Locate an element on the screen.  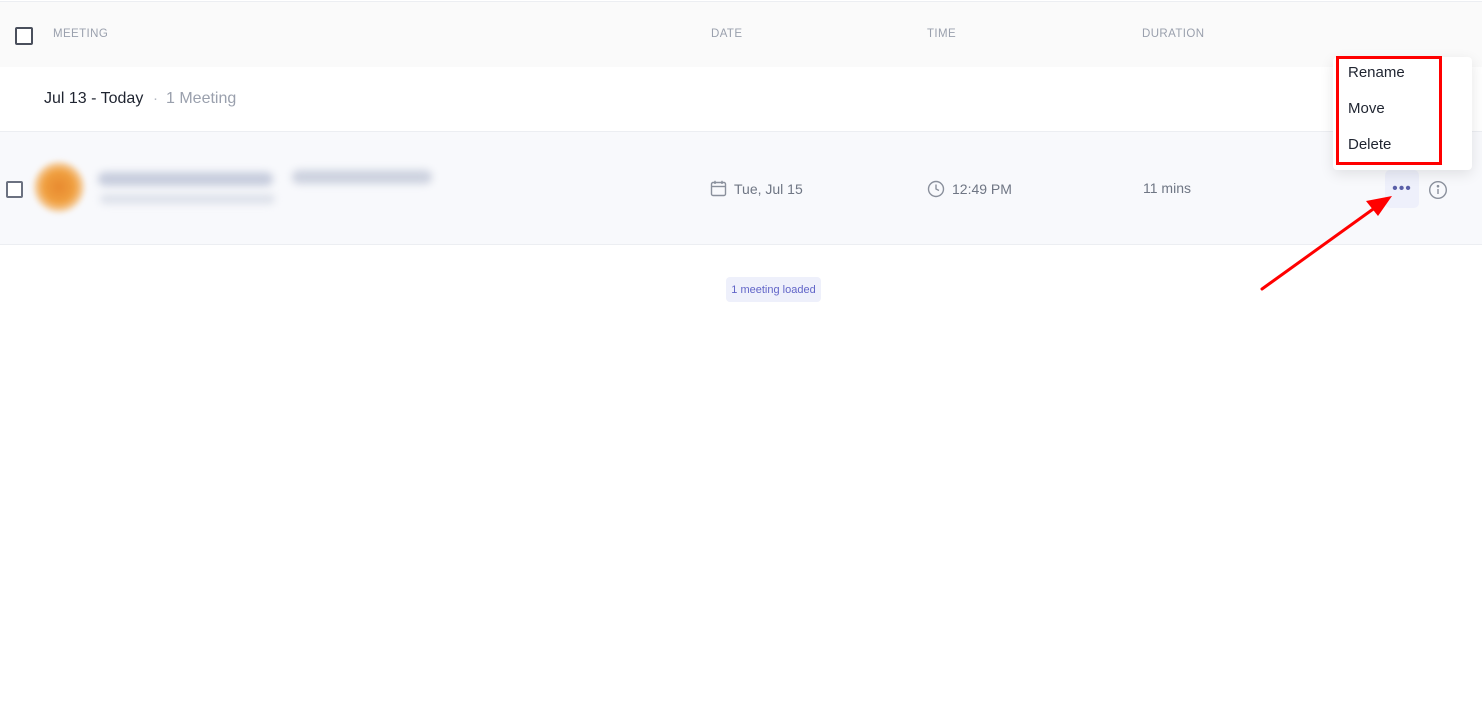
meeting-date: Tue, Jul 15 is located at coordinates (756, 188).